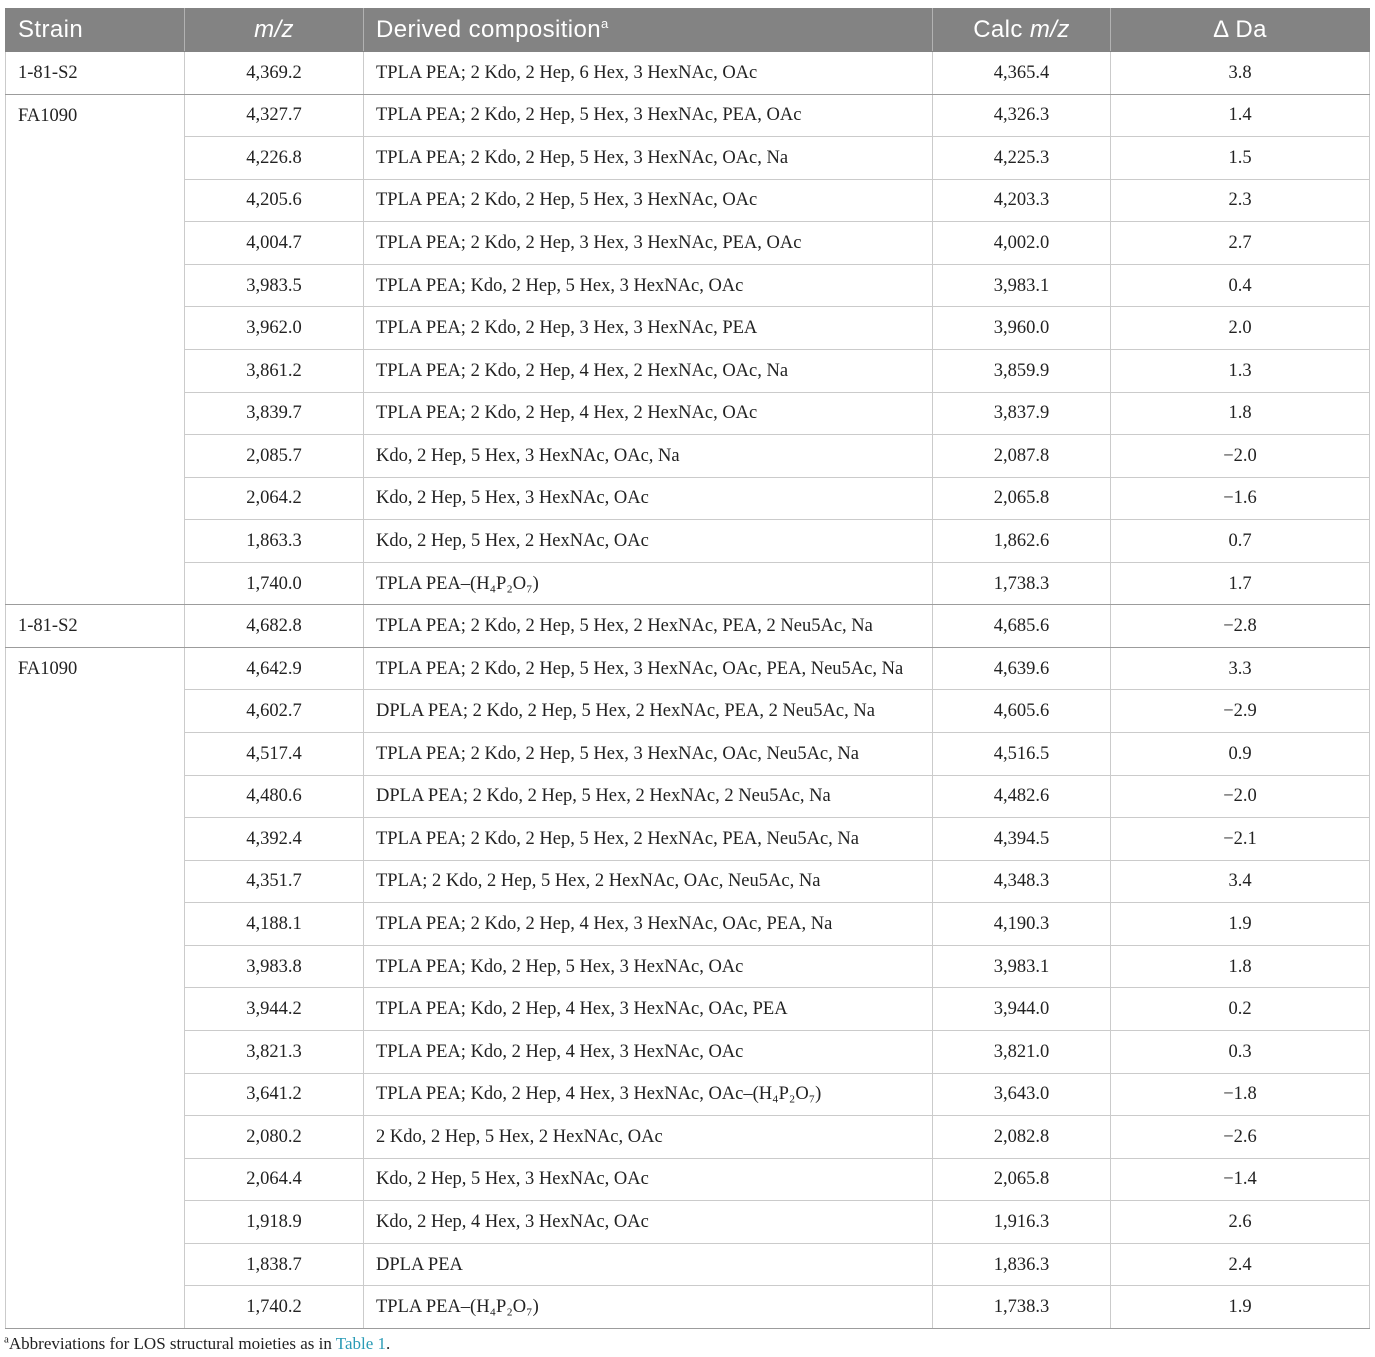 Image resolution: width=1375 pixels, height=1357 pixels. Describe the element at coordinates (274, 243) in the screenshot. I see `mz-cell: 4,004.7` at that location.